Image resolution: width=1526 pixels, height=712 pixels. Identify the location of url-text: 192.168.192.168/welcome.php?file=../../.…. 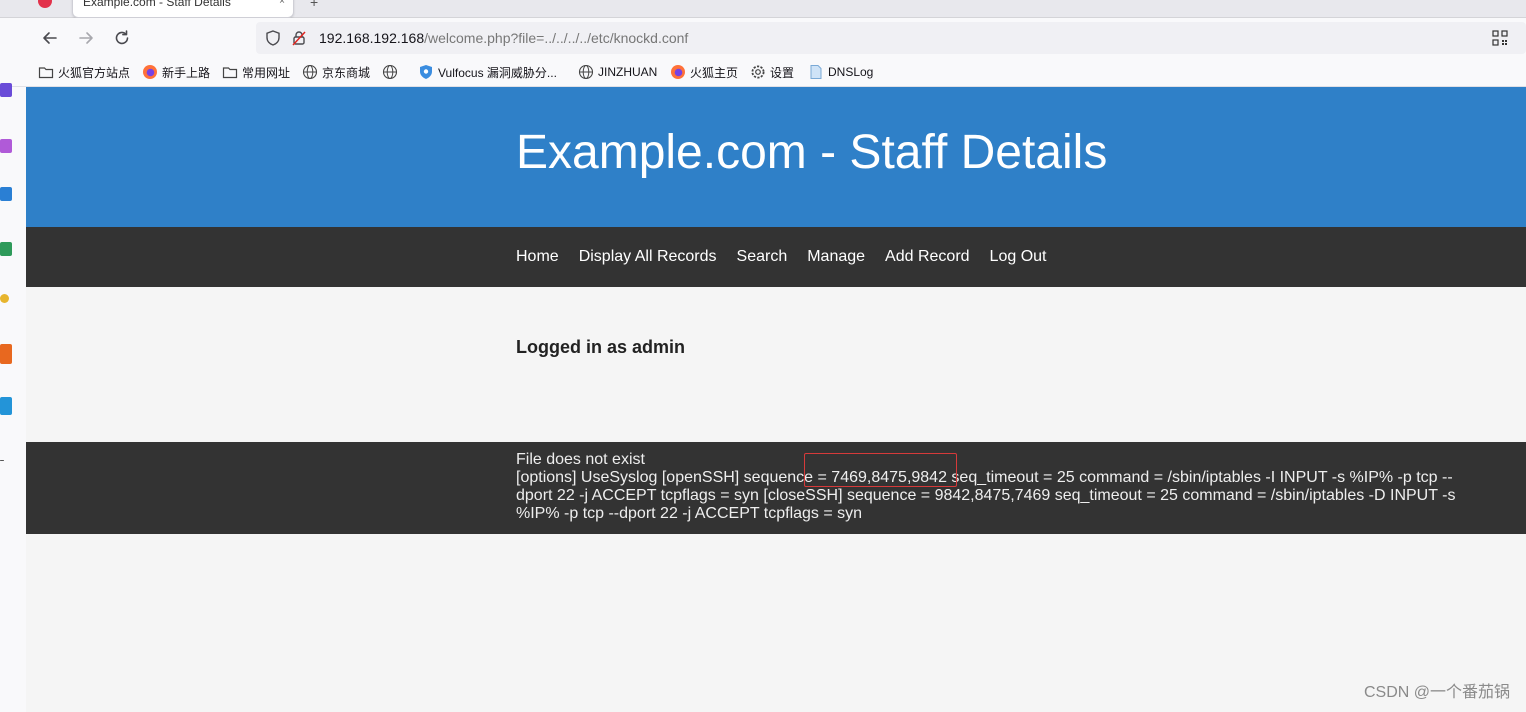
(503, 38).